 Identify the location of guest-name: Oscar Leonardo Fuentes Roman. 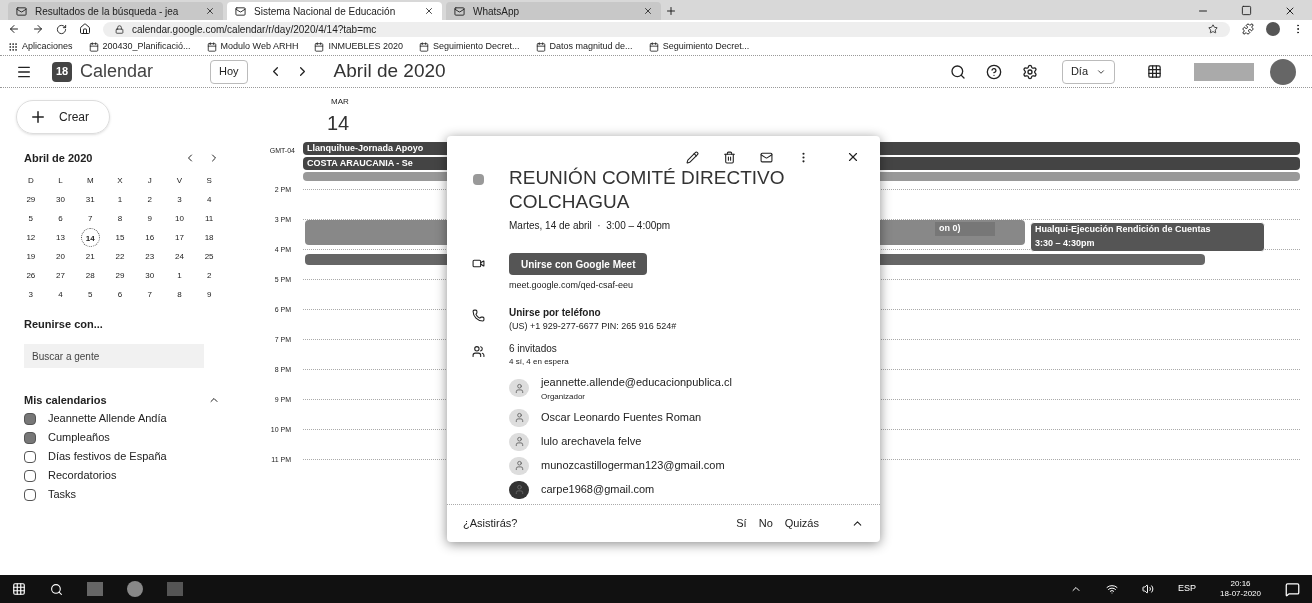
(621, 417).